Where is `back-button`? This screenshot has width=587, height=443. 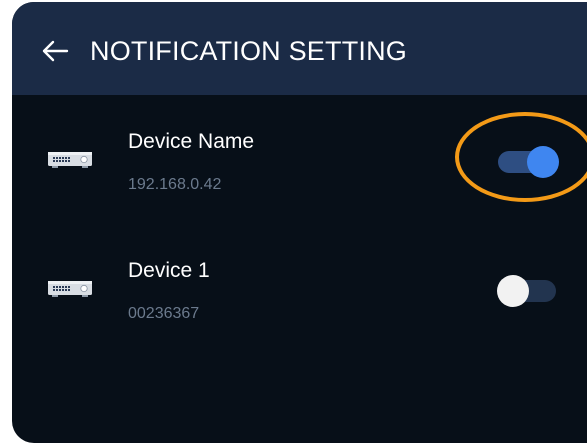
back-button is located at coordinates (55, 51).